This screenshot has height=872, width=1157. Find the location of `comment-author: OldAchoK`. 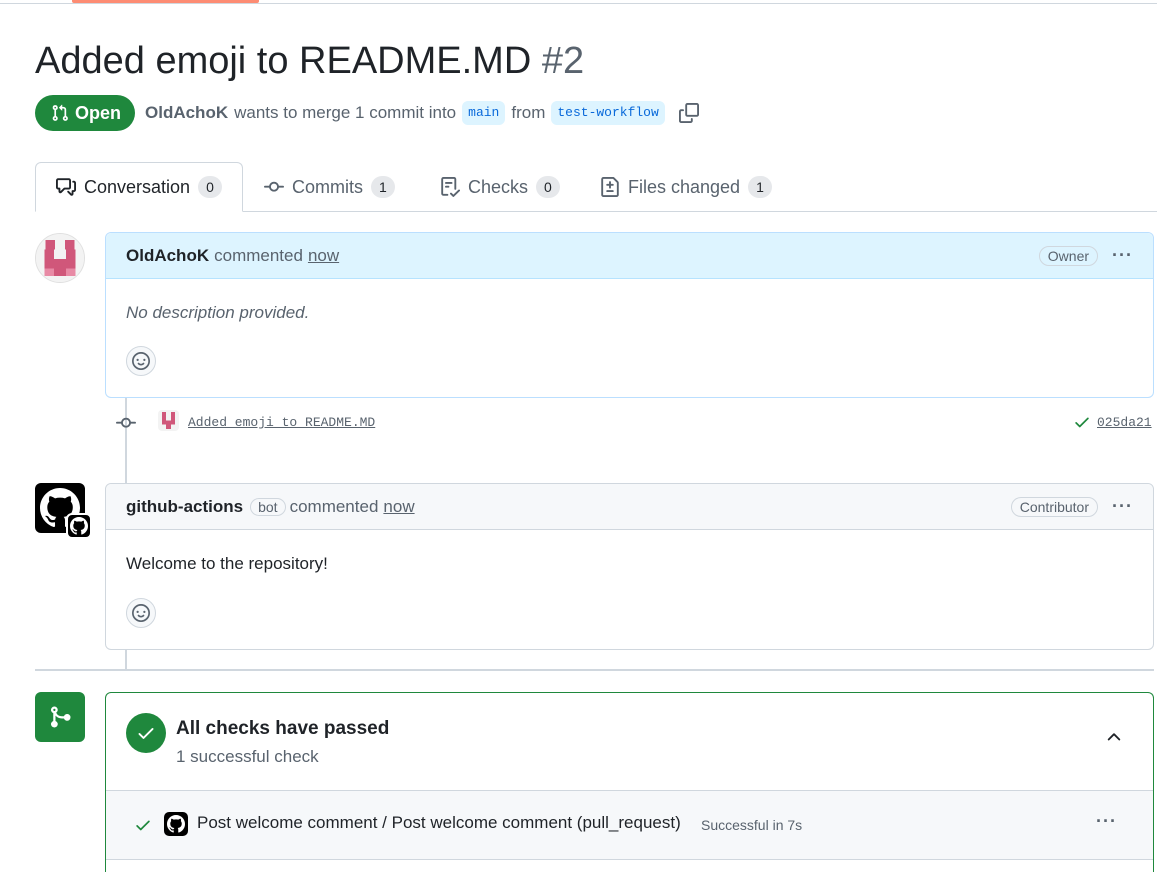

comment-author: OldAchoK is located at coordinates (167, 256).